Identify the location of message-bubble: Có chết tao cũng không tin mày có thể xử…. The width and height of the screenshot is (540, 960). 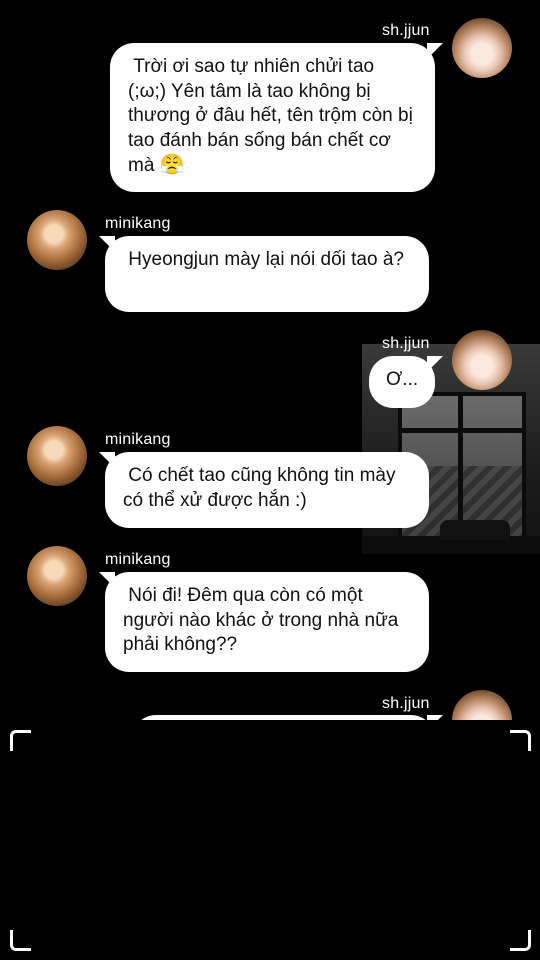
(267, 490).